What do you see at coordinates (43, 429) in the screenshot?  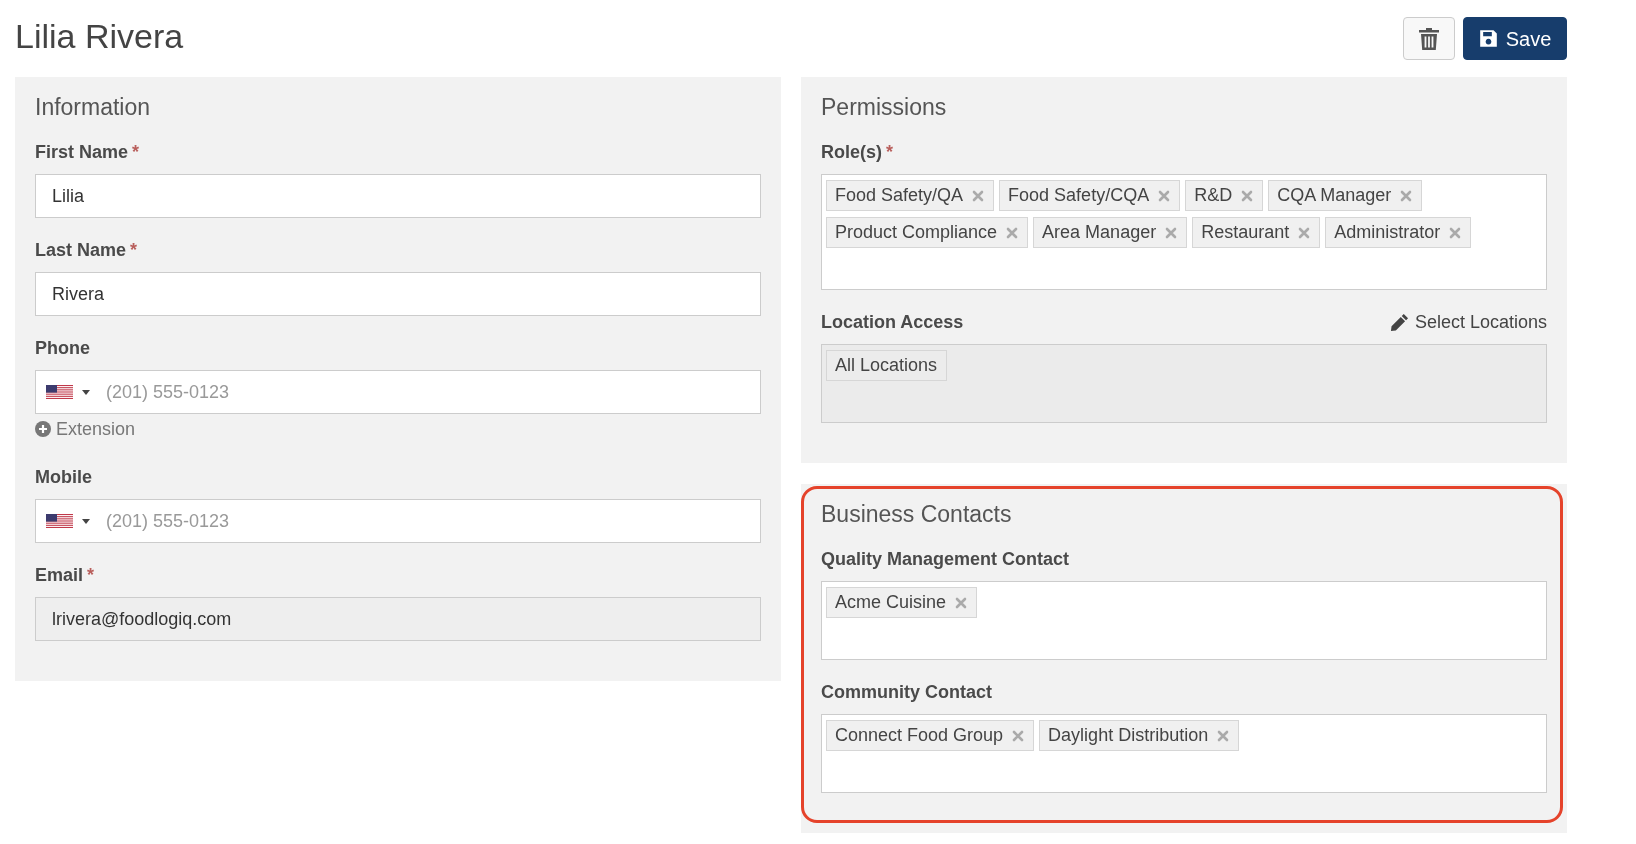 I see `plus-circle-icon` at bounding box center [43, 429].